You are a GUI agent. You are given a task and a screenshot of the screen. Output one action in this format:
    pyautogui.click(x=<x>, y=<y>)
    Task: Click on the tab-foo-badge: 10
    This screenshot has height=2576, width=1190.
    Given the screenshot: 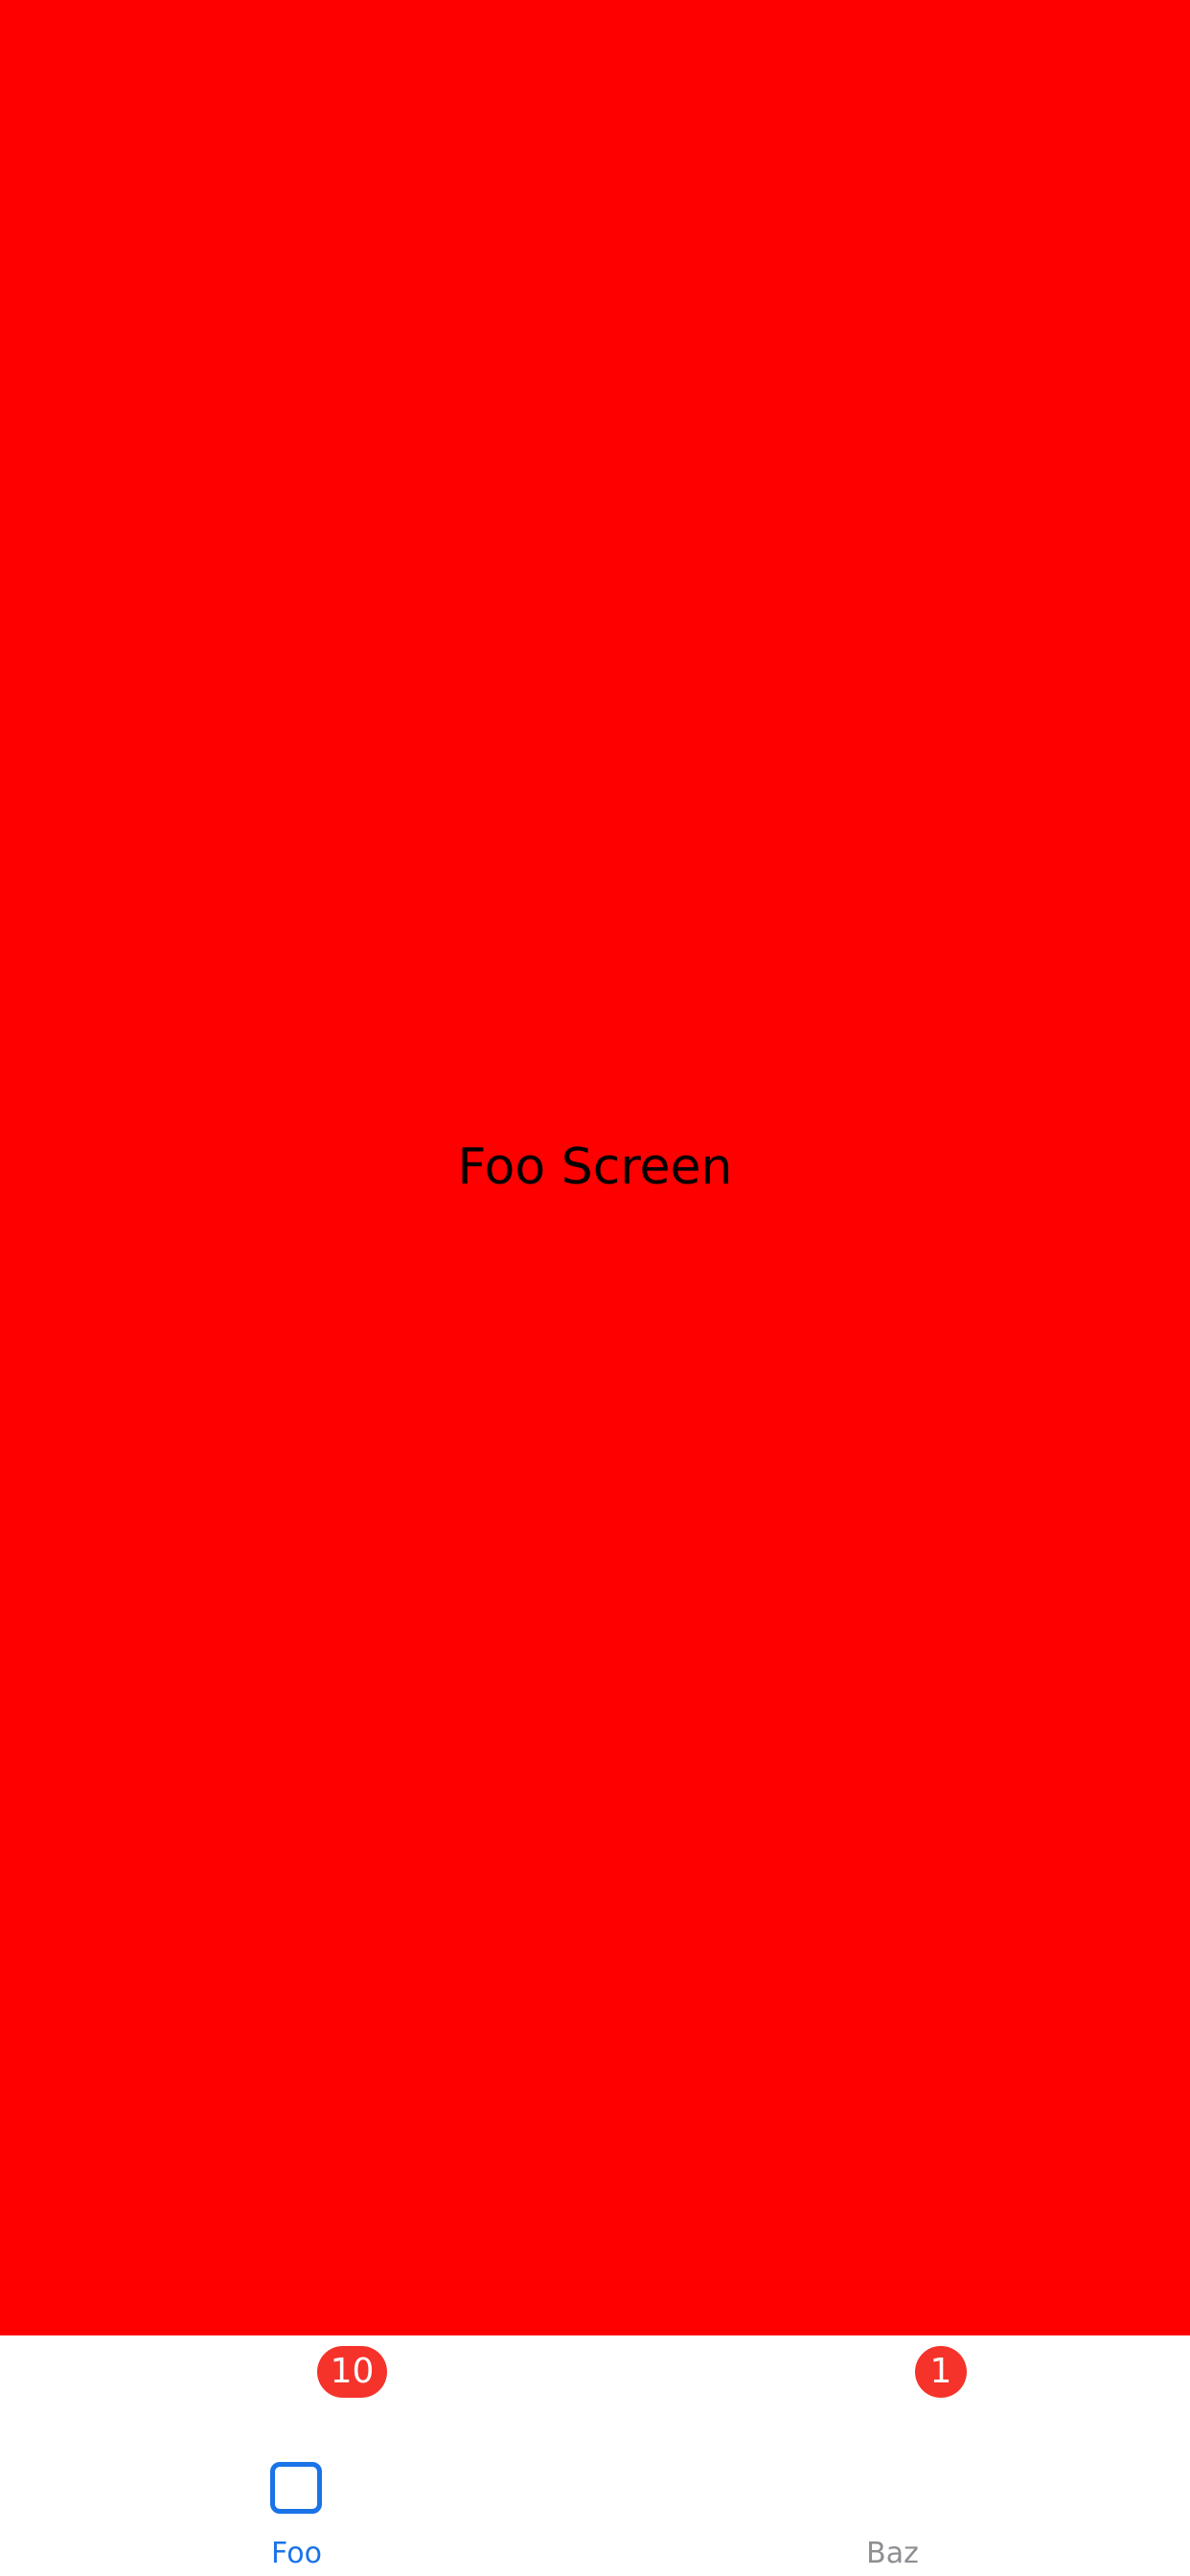 What is the action you would take?
    pyautogui.click(x=352, y=2372)
    